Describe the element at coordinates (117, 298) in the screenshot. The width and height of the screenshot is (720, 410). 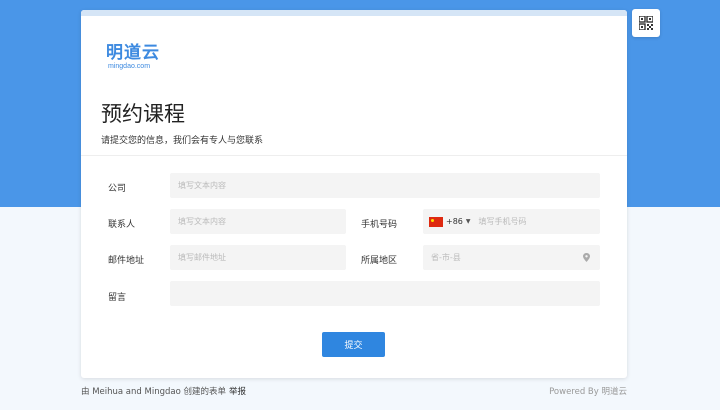
I see `message-label: 留言` at that location.